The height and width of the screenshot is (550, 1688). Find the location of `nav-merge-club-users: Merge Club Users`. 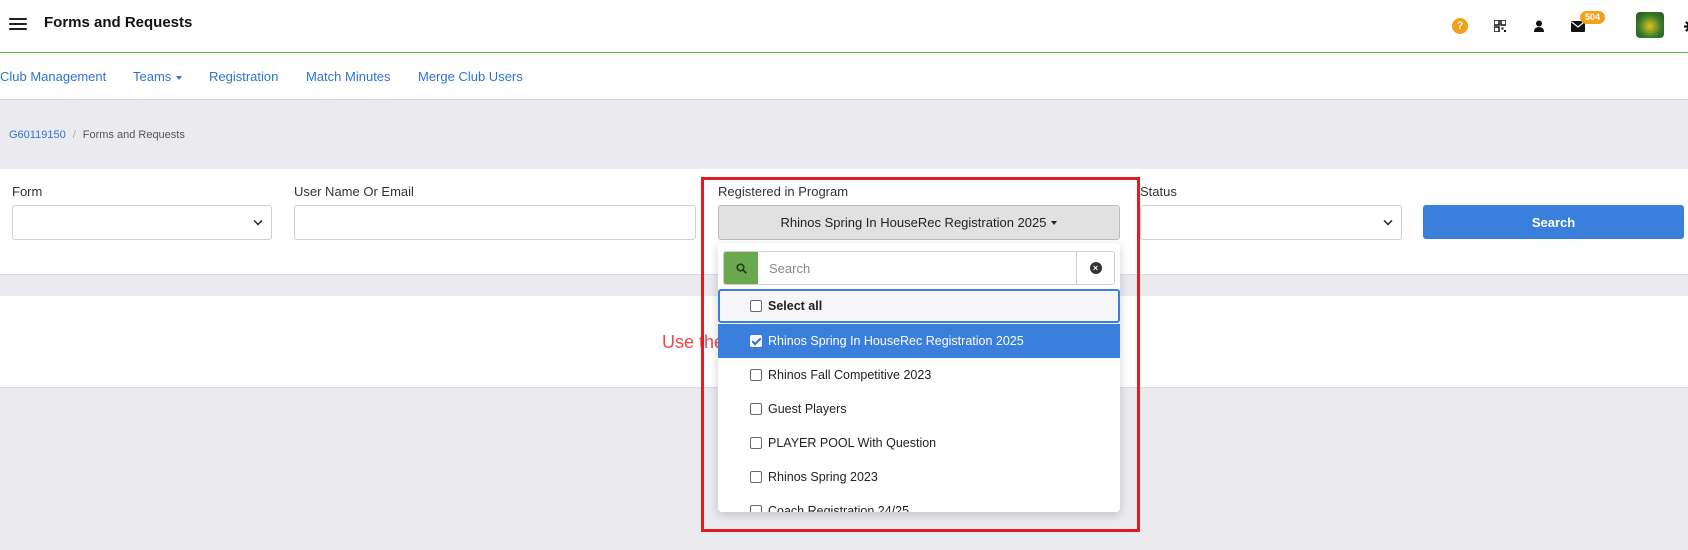

nav-merge-club-users: Merge Club Users is located at coordinates (470, 76).